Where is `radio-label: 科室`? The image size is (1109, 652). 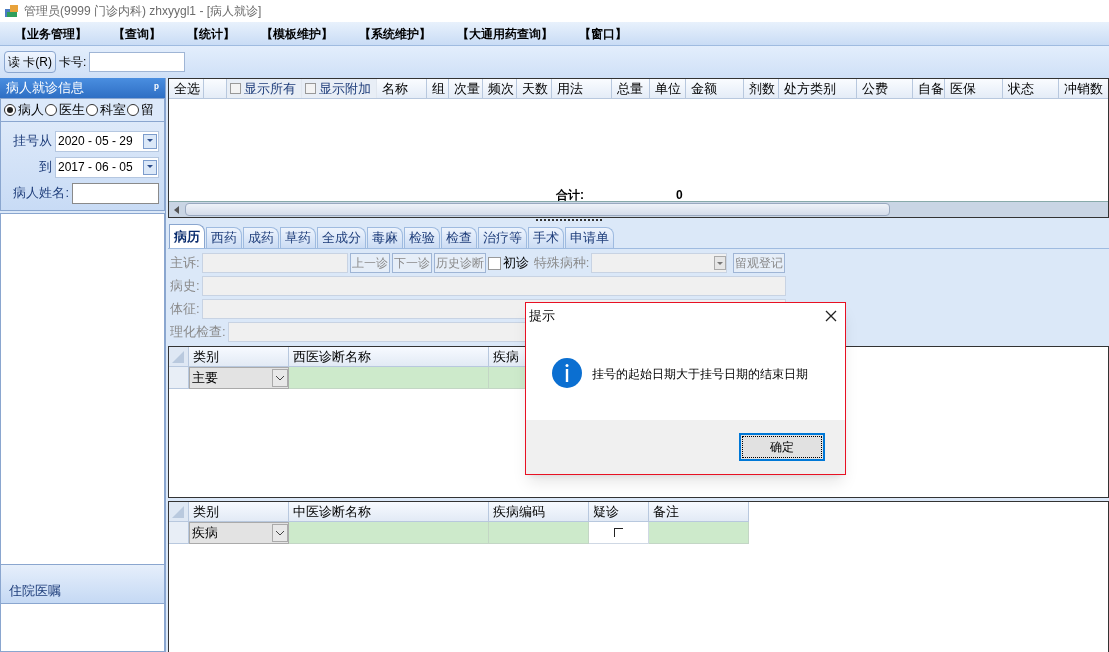 radio-label: 科室 is located at coordinates (113, 110).